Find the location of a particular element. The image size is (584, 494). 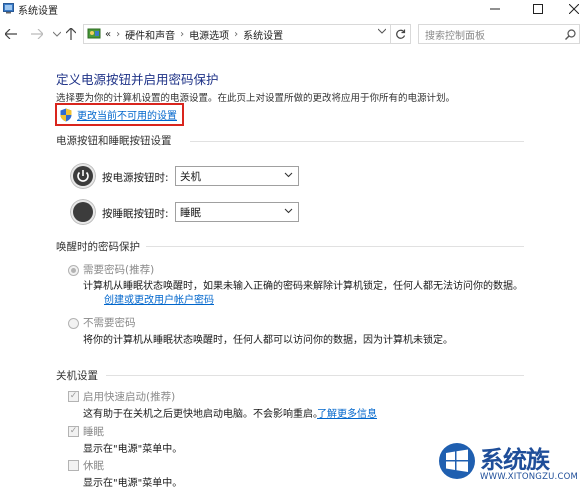

power-button-label: 按电源按钮时: is located at coordinates (135, 178).